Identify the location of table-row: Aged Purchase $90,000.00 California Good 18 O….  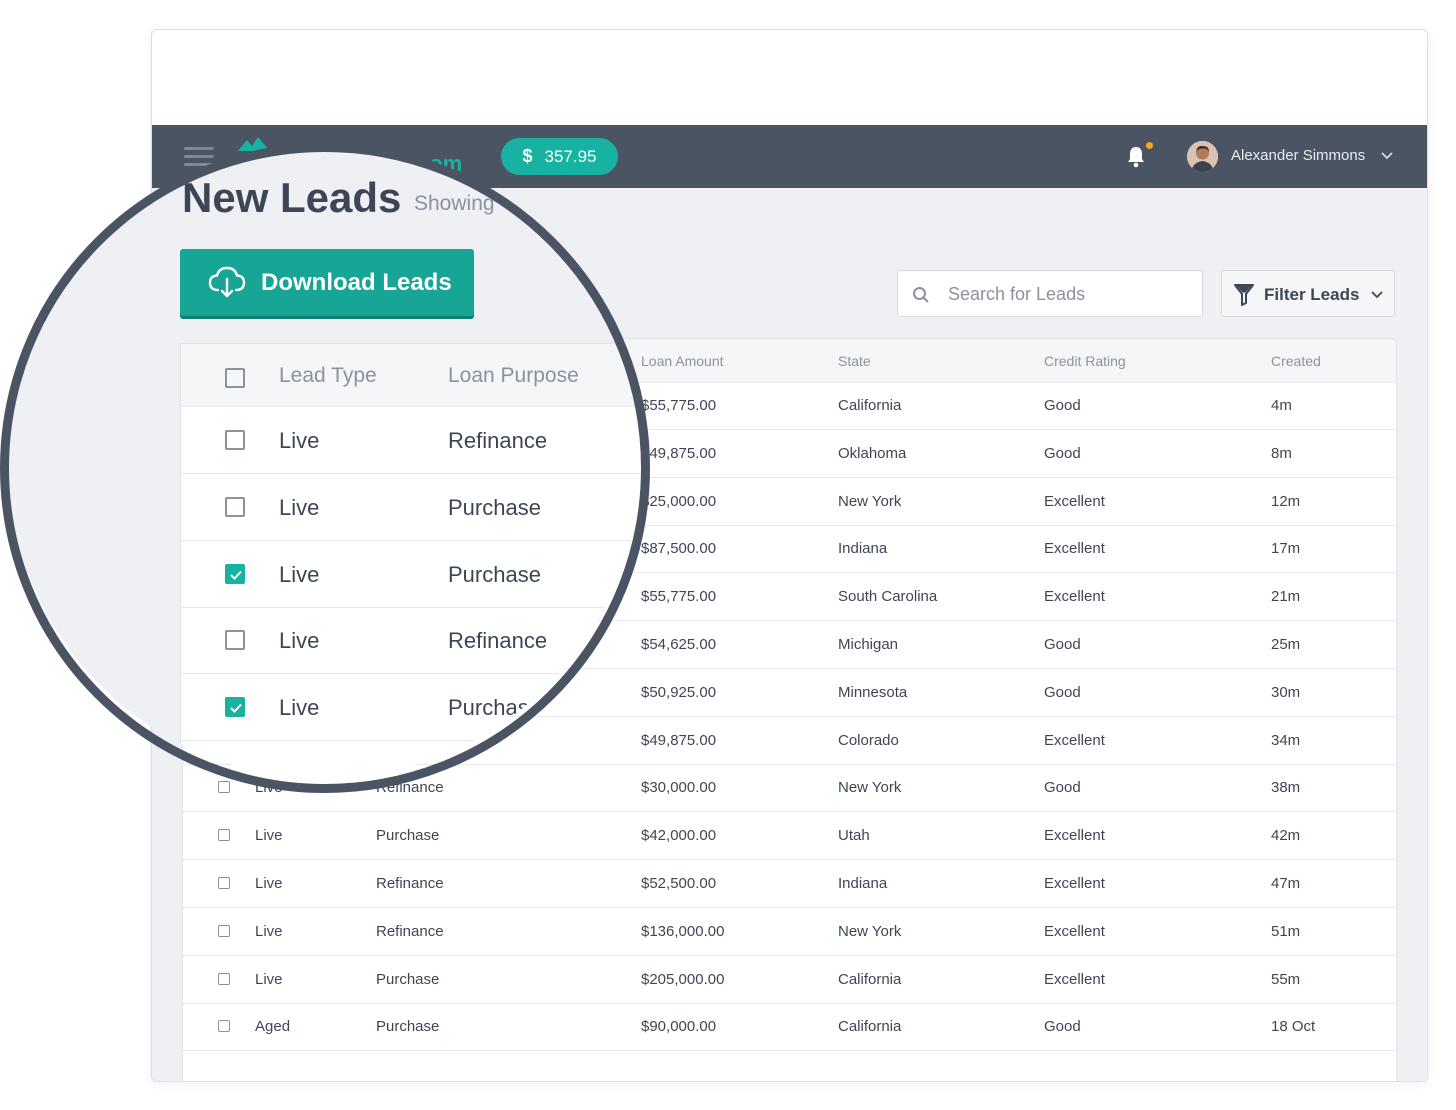
(789, 1027).